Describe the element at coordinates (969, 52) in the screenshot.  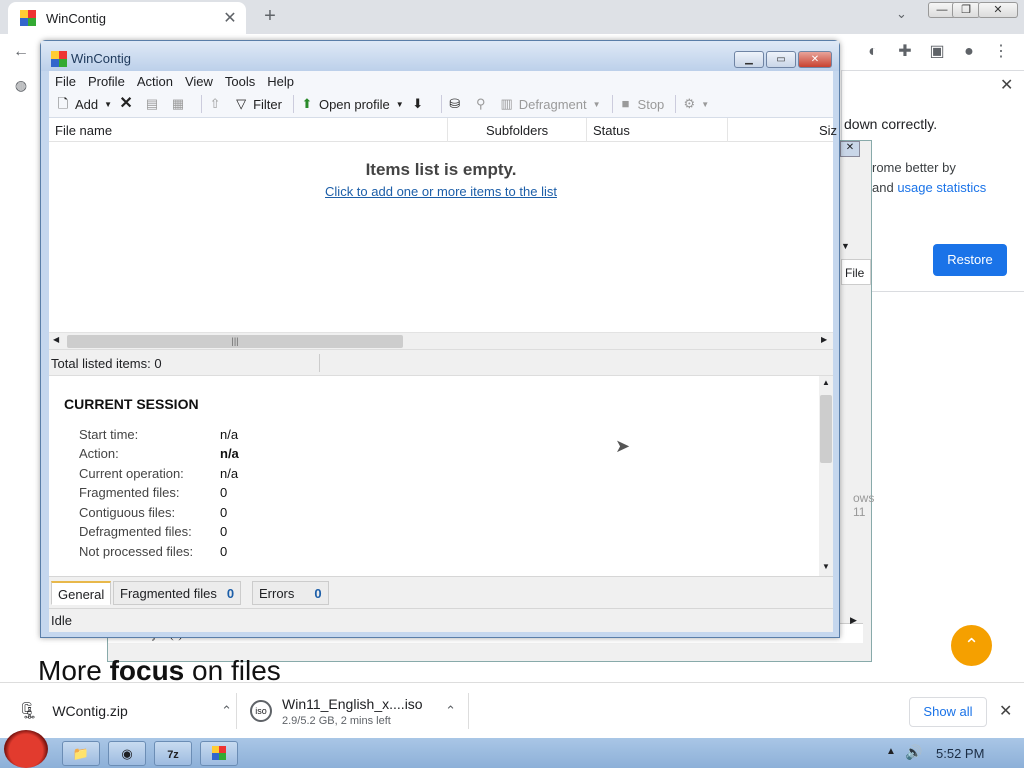
I see `profile-icon: ●` at that location.